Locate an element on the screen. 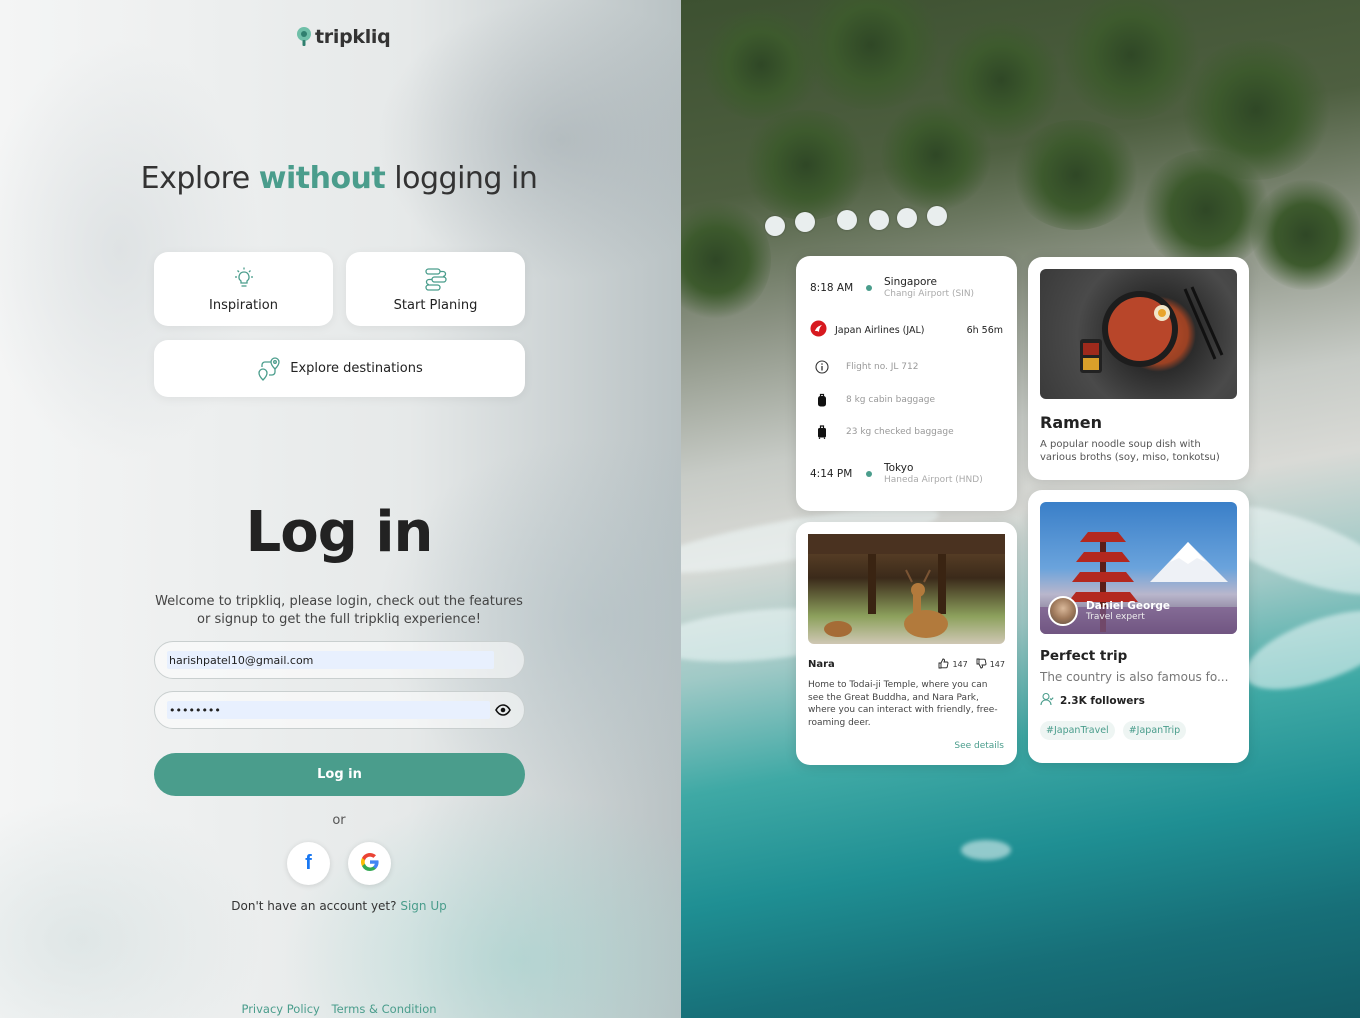 This screenshot has height=1018, width=1360. checked-baggage: 23 kg checked baggage is located at coordinates (900, 432).